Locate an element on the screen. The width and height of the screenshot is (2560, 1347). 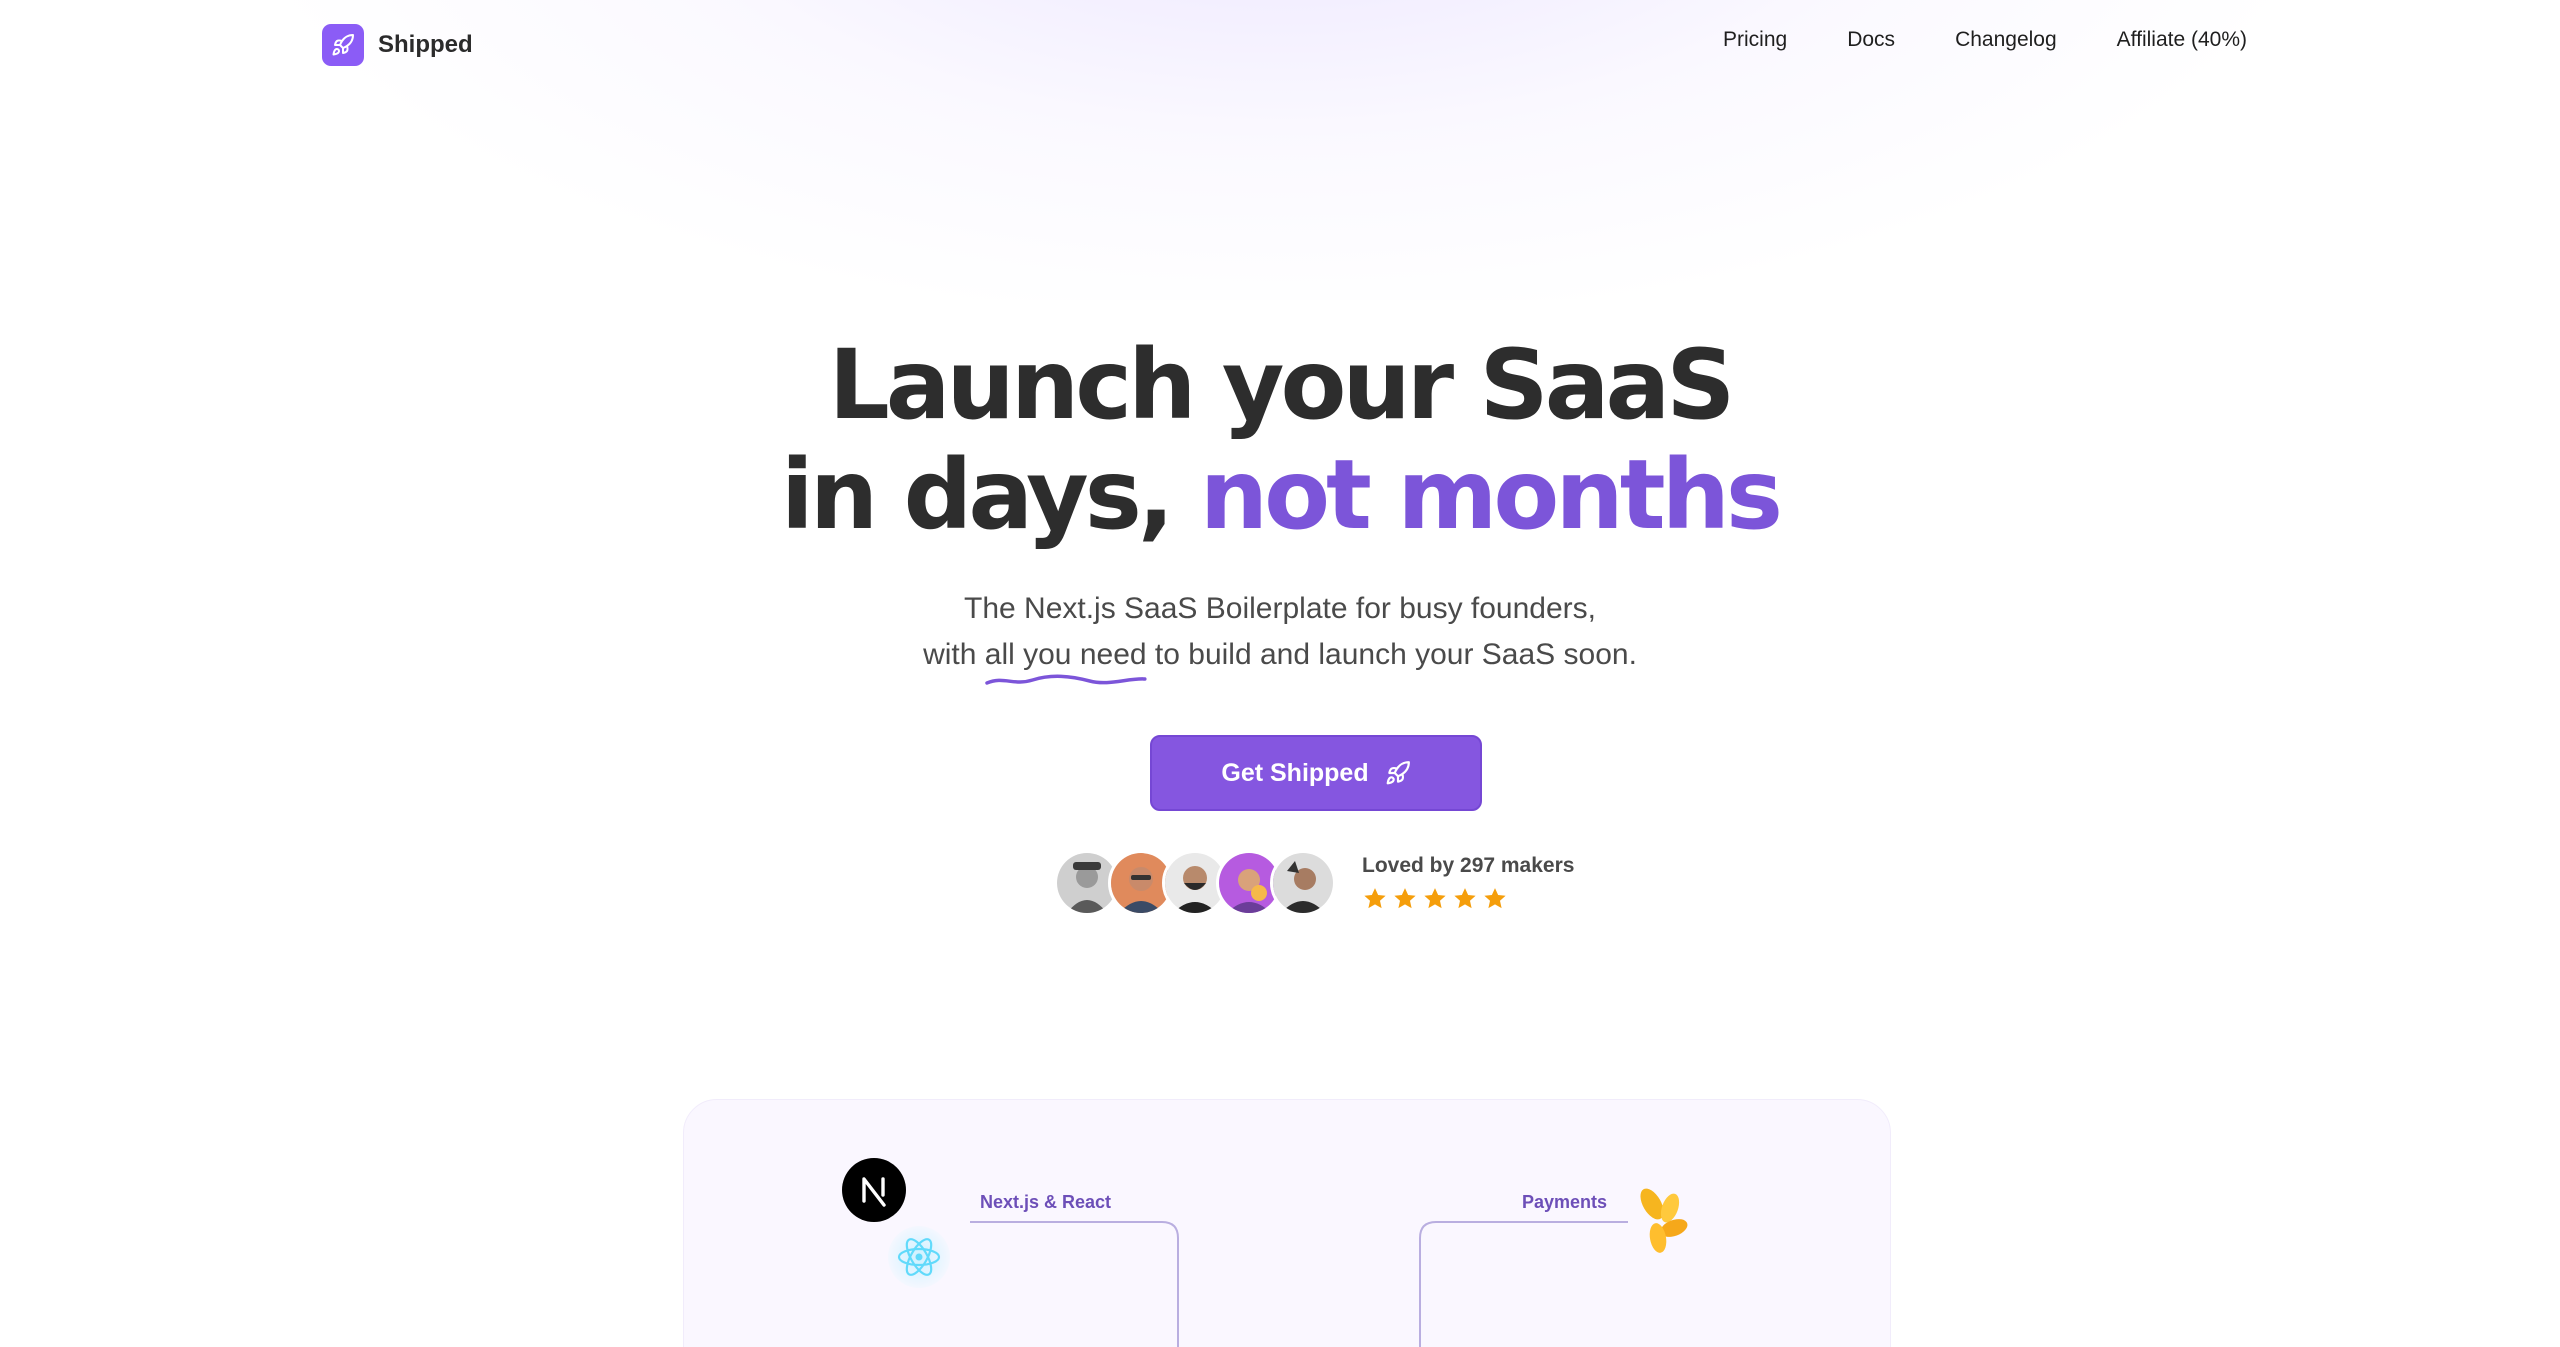
react-icon is located at coordinates (919, 1257).